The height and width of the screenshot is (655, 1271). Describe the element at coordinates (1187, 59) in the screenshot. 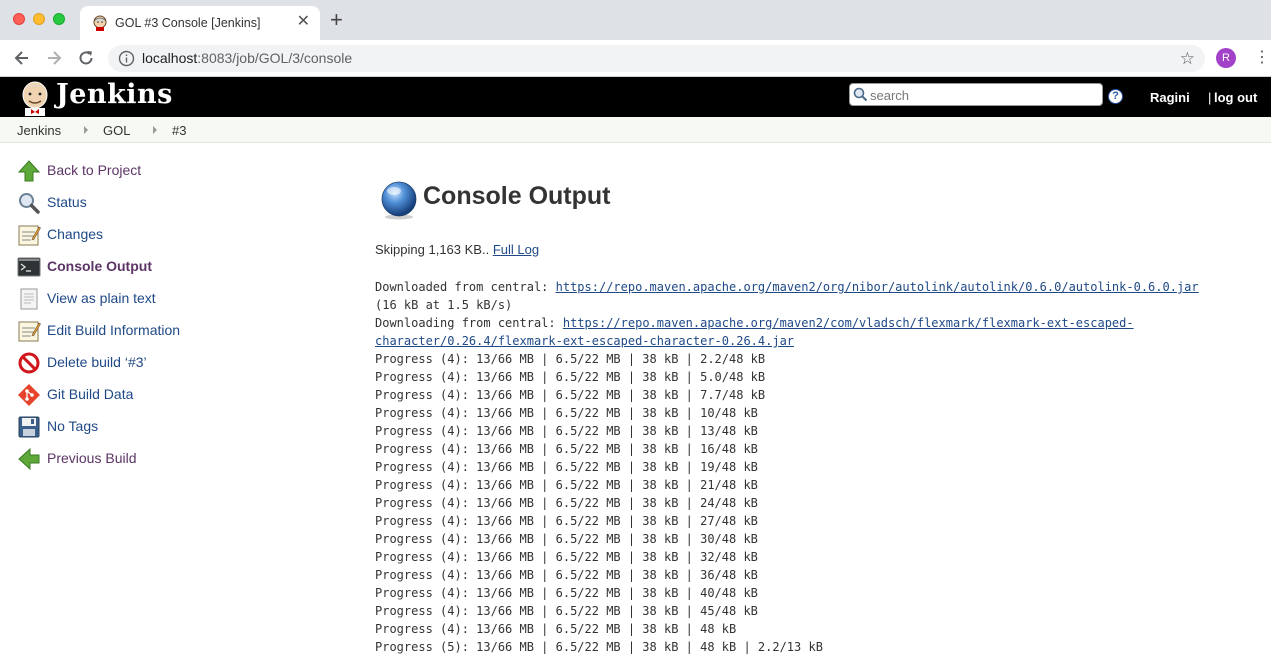

I see `bookmark-star-icon: ☆` at that location.